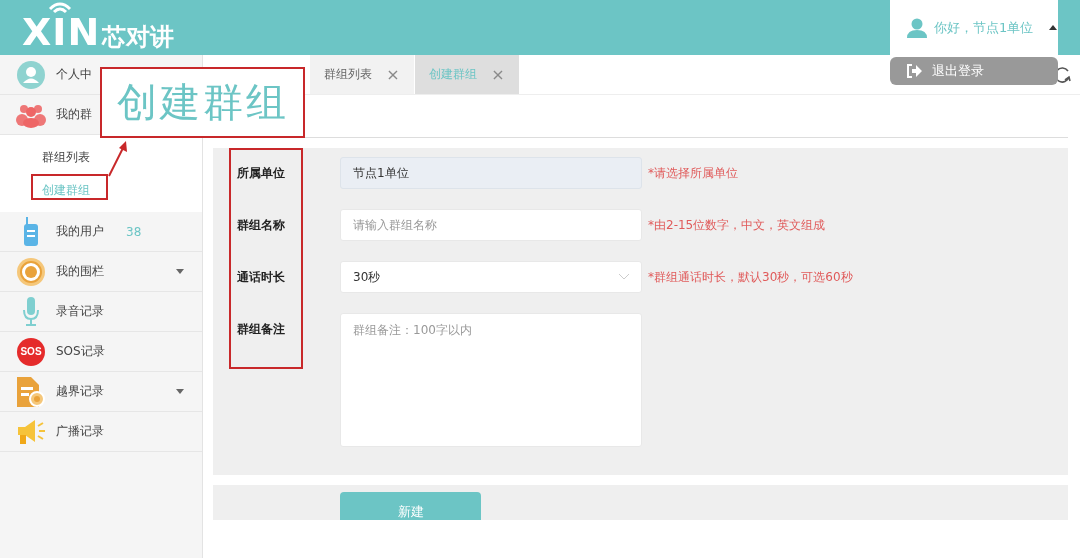  What do you see at coordinates (61, 31) in the screenshot?
I see `logo-mark: XIN` at bounding box center [61, 31].